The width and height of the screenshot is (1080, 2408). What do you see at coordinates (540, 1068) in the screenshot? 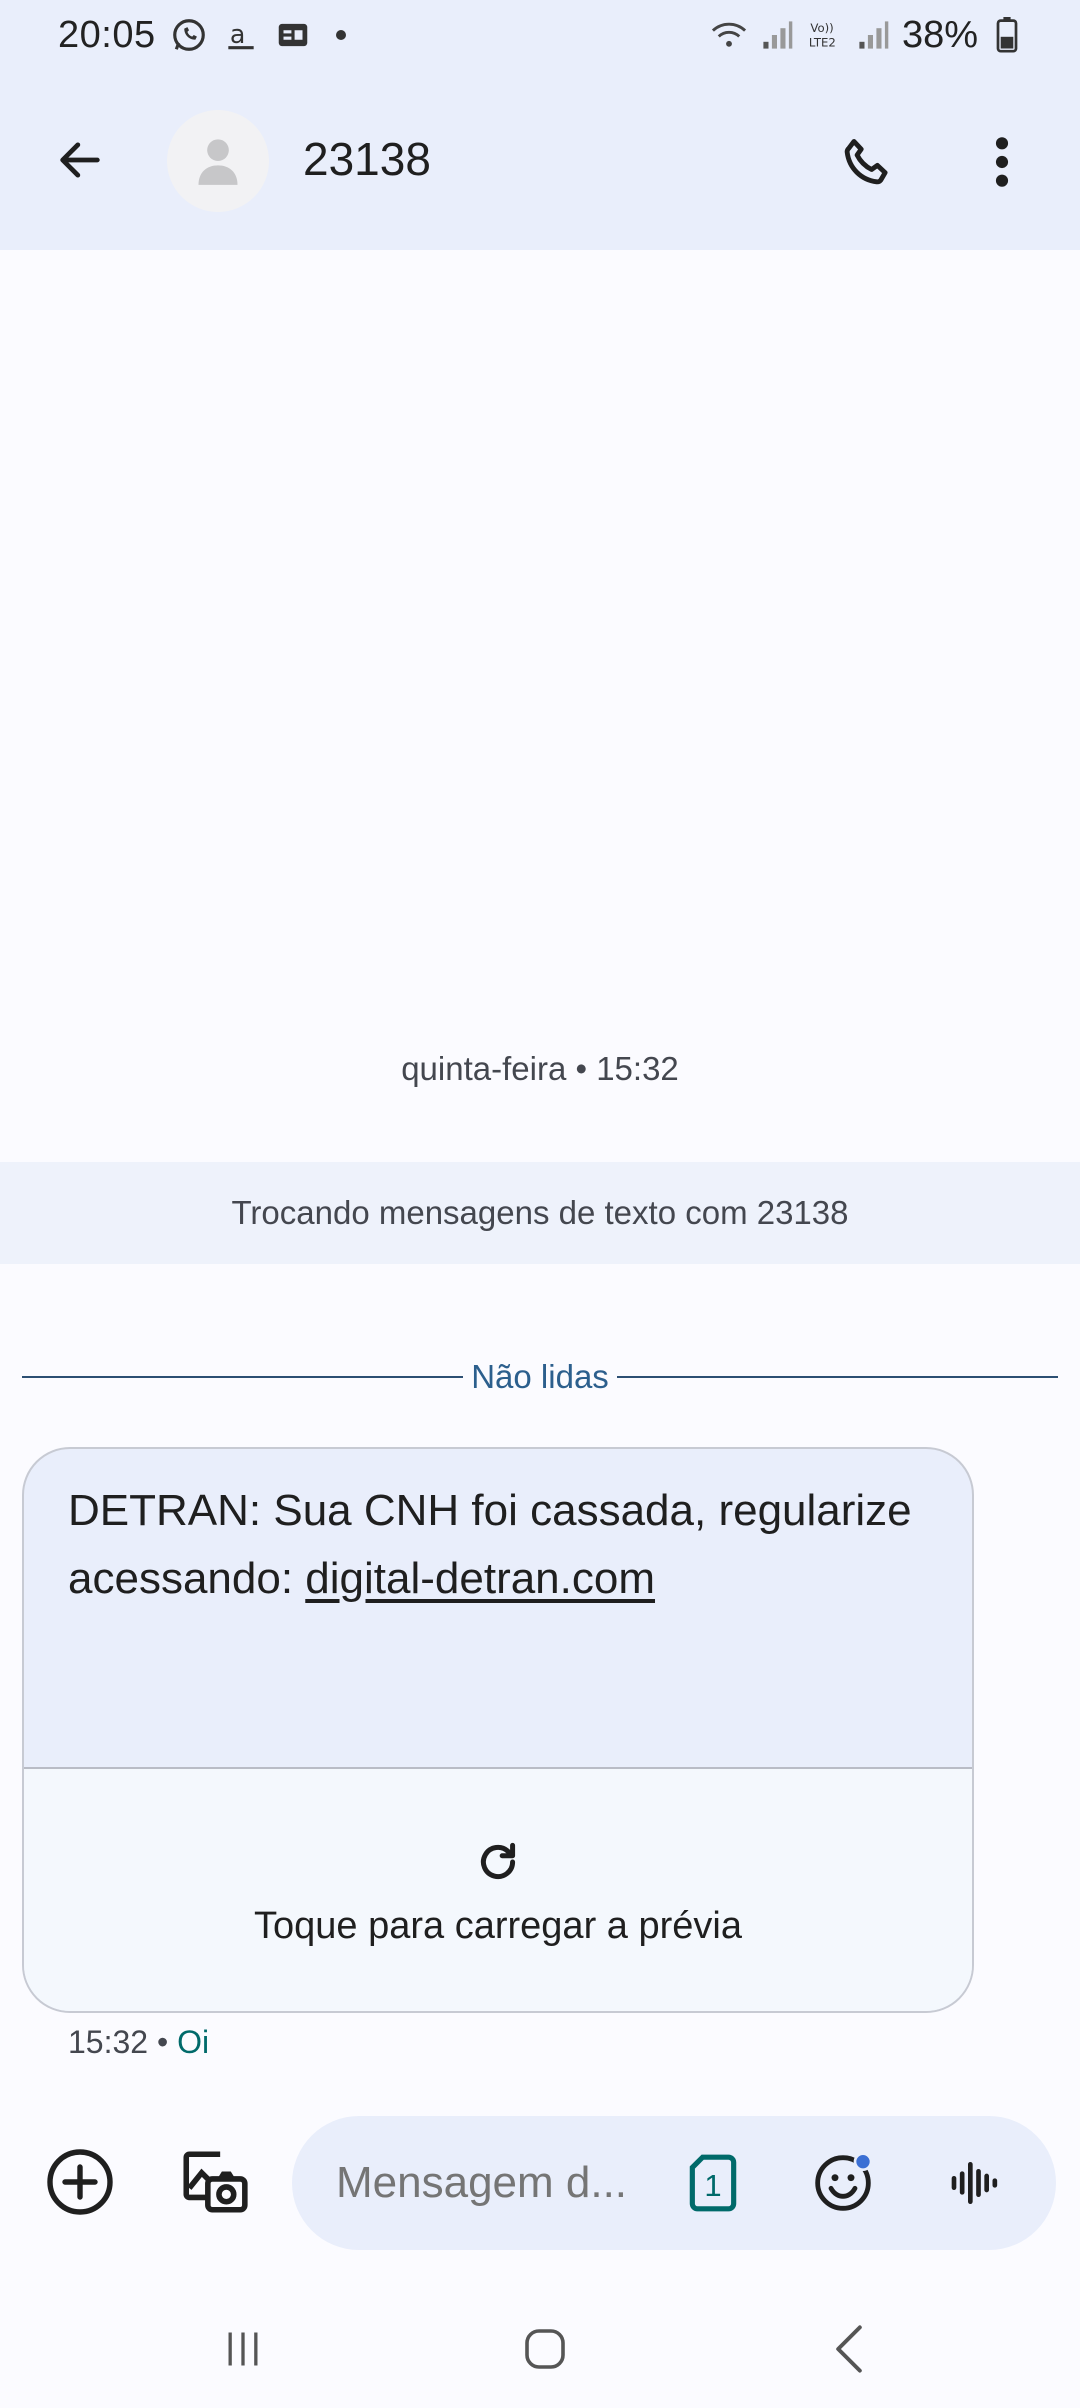
I see `date-label: quinta-feira • 15:32` at bounding box center [540, 1068].